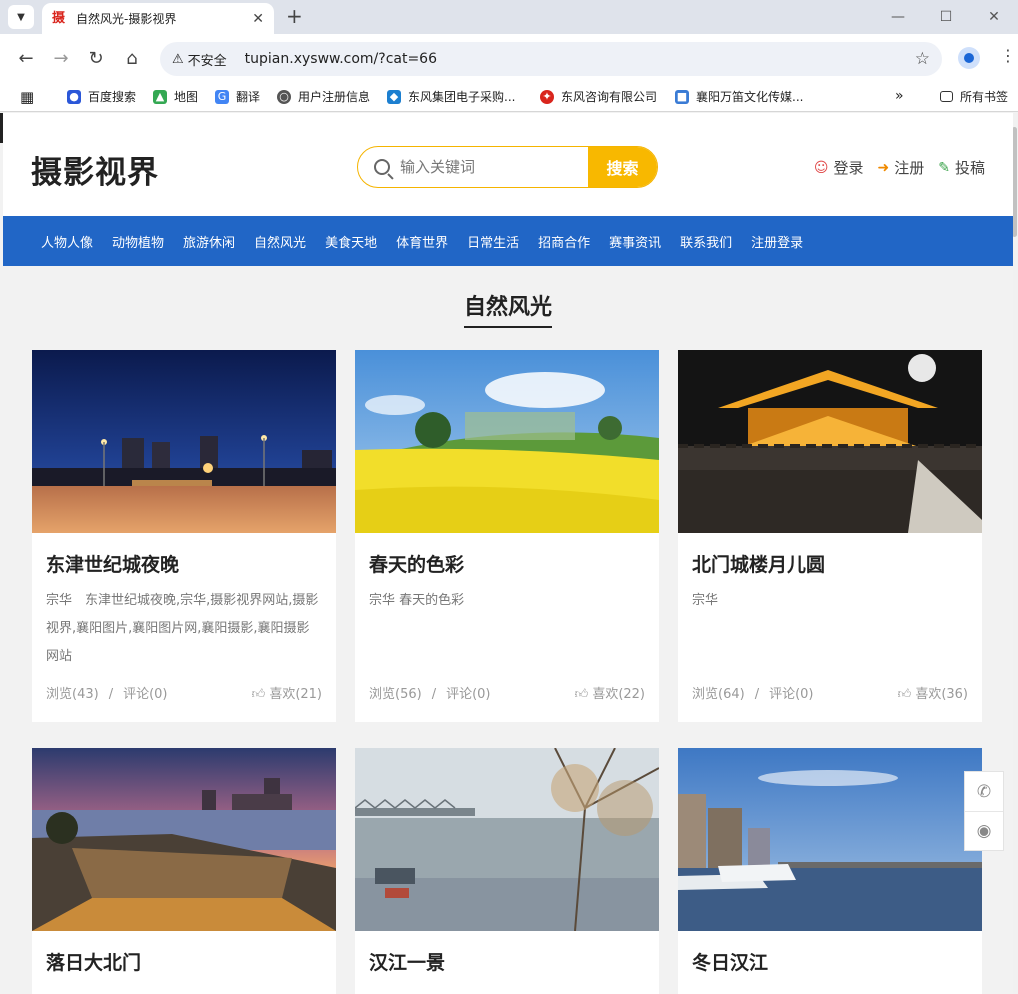  What do you see at coordinates (984, 830) in the screenshot?
I see `wechat-icon: ◉` at bounding box center [984, 830].